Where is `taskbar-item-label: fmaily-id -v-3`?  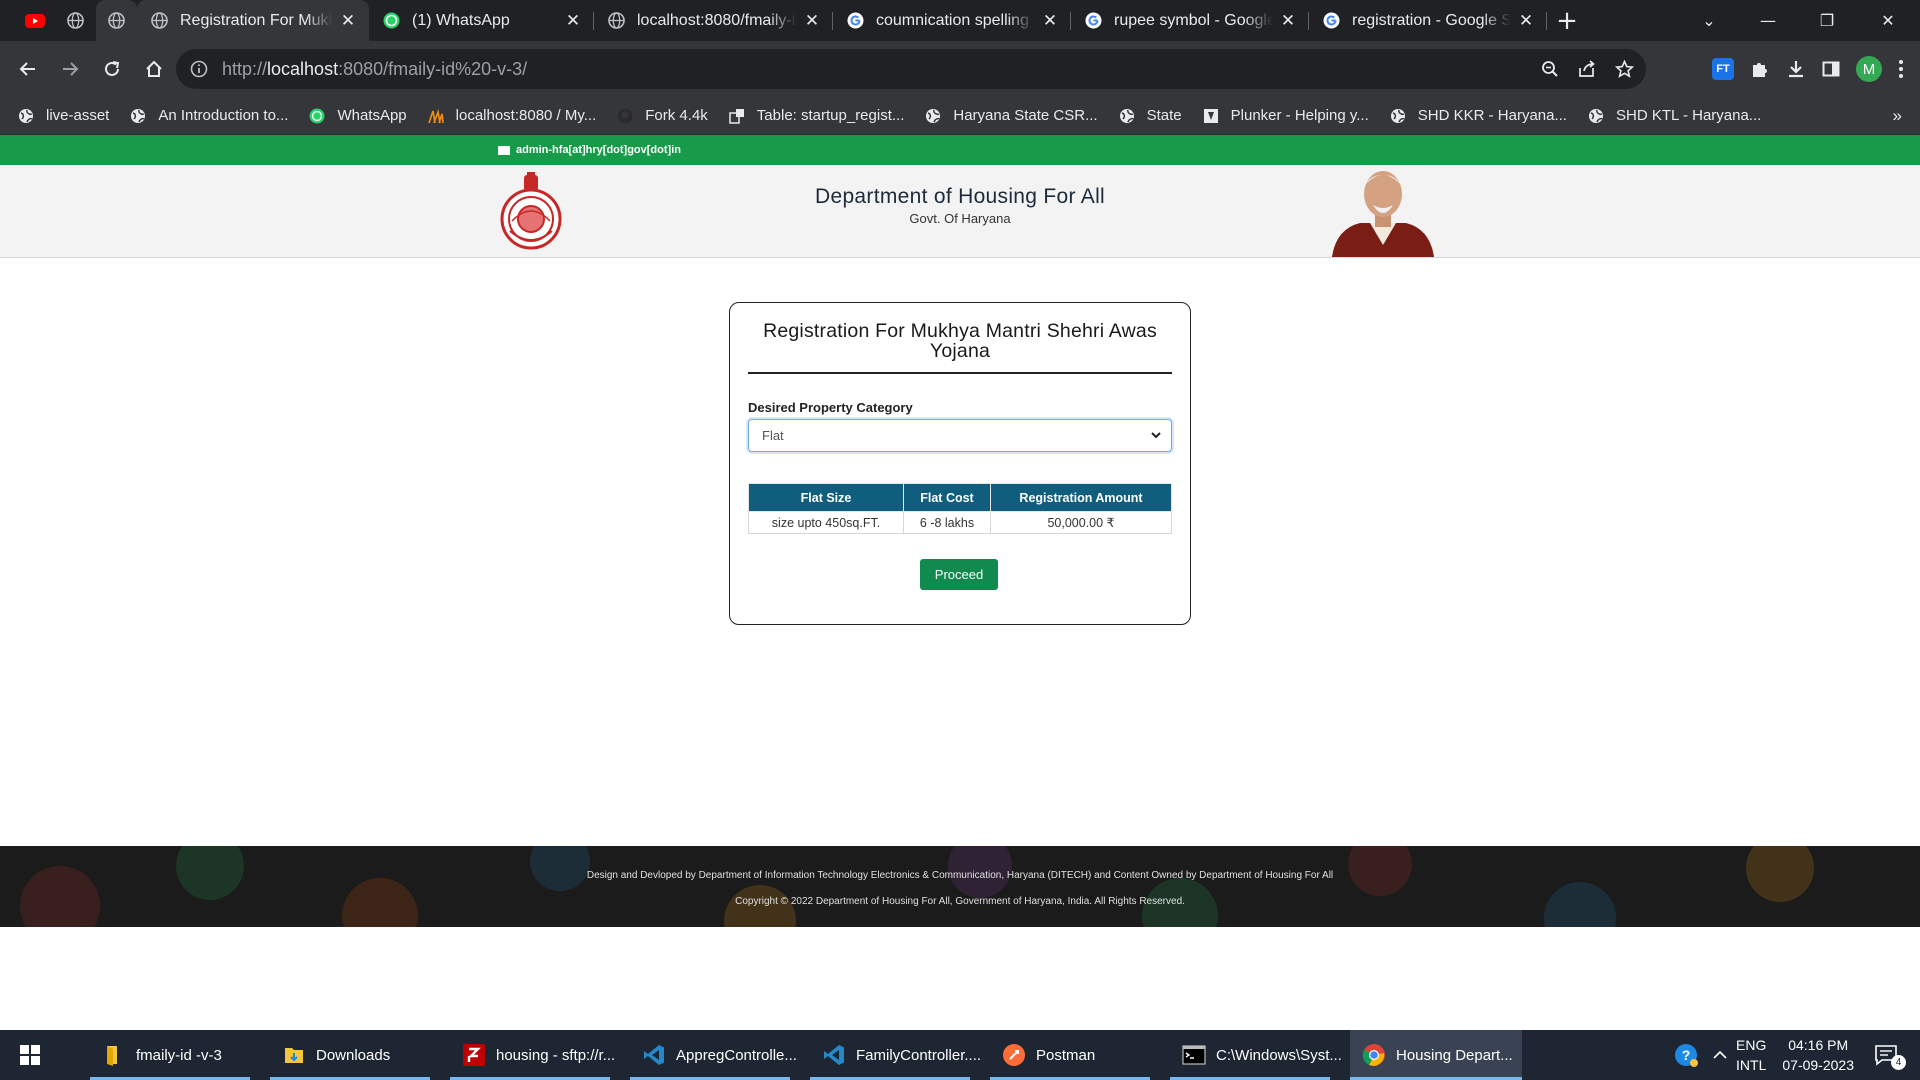 taskbar-item-label: fmaily-id -v-3 is located at coordinates (179, 1055).